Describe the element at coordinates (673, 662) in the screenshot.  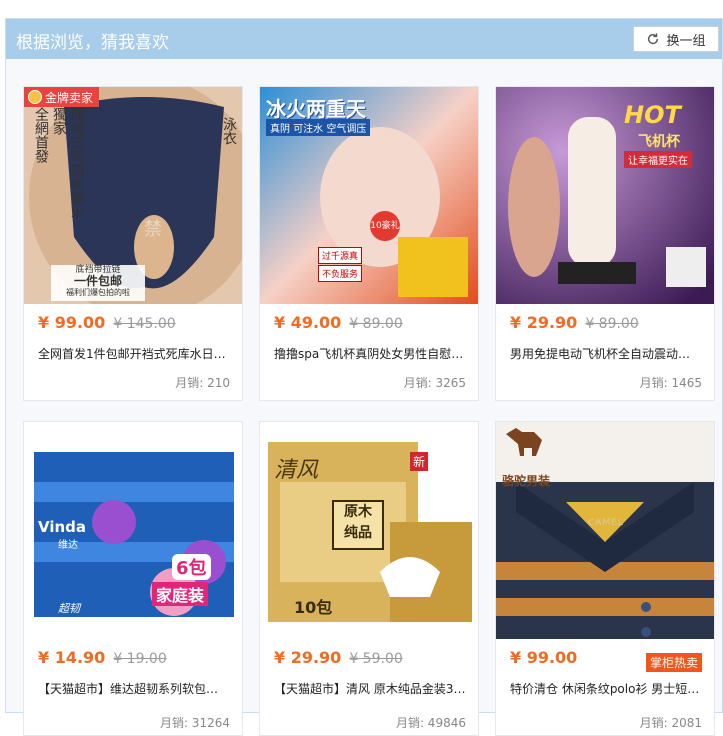
I see `hot-seller-badge: 掌柜热卖` at that location.